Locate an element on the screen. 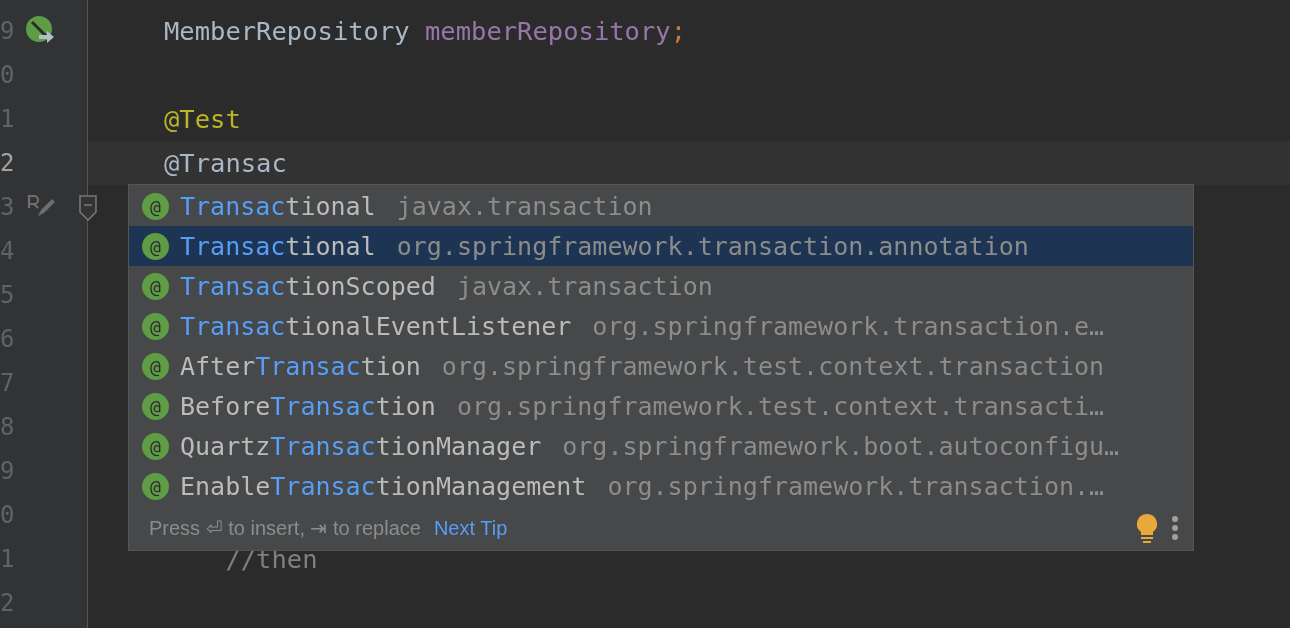 Image resolution: width=1290 pixels, height=628 pixels. code-line: //then is located at coordinates (271, 559).